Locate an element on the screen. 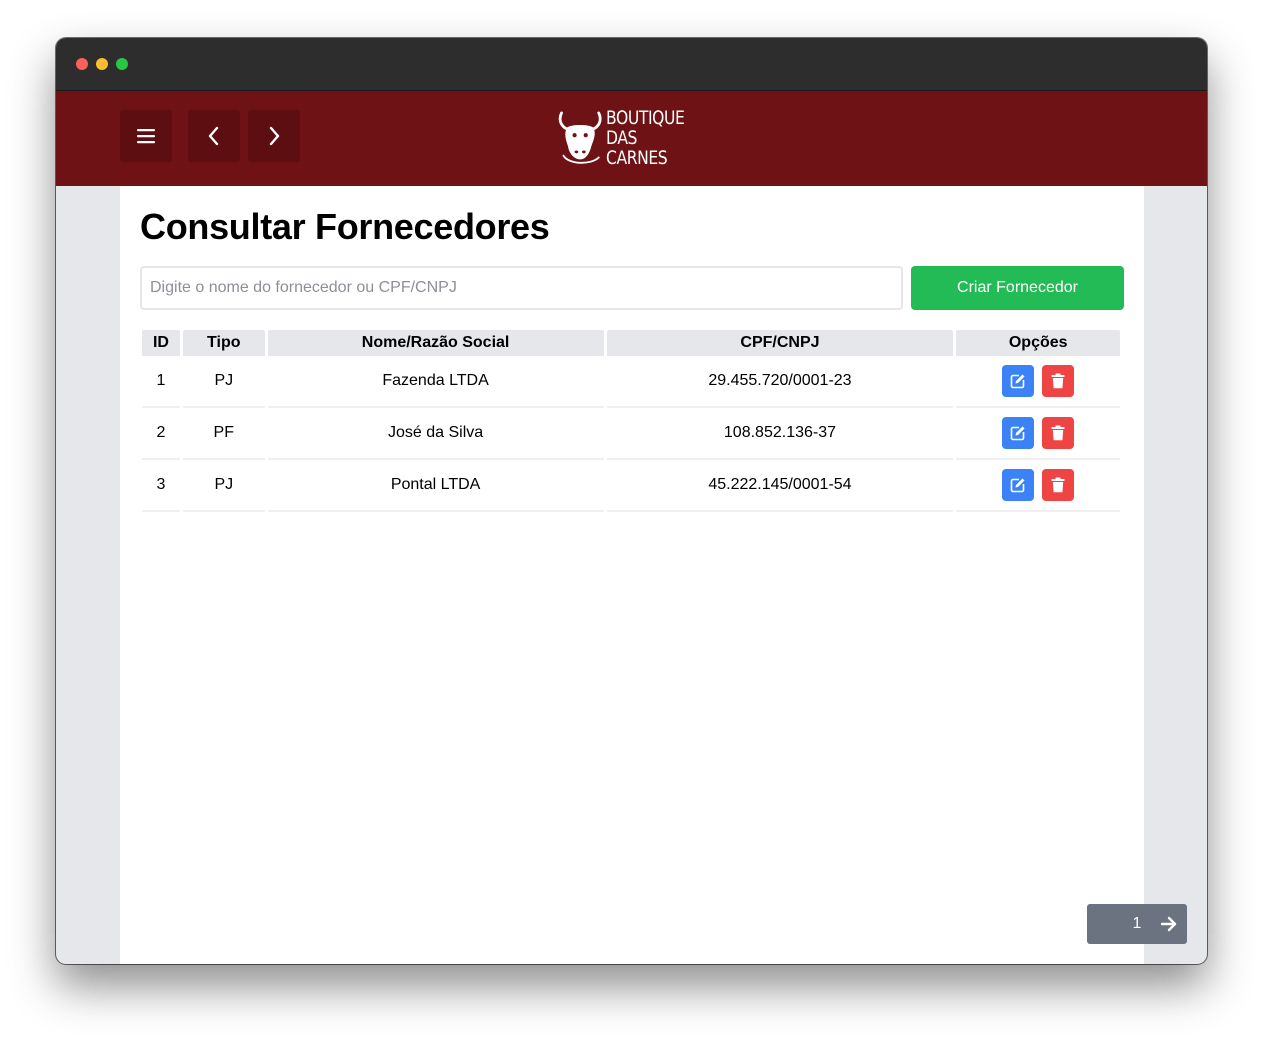 The height and width of the screenshot is (1038, 1263). brand-line-1: BOUTIQUE is located at coordinates (645, 118).